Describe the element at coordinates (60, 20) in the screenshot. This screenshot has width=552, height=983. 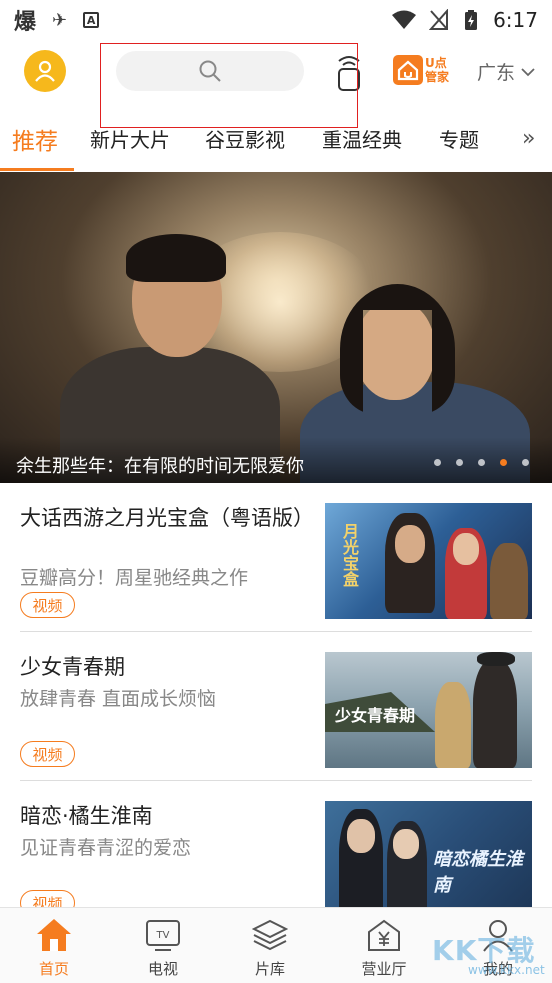
I see `airplane-icon: ✈` at that location.